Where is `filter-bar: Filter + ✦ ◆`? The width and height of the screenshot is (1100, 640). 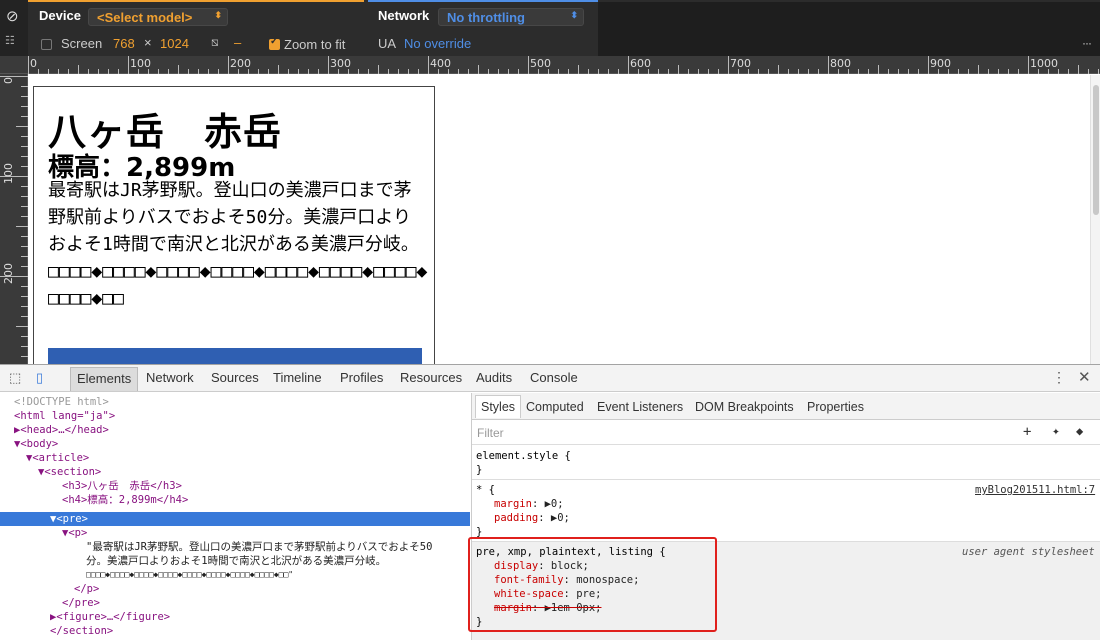
filter-bar: Filter + ✦ ◆ is located at coordinates (786, 433).